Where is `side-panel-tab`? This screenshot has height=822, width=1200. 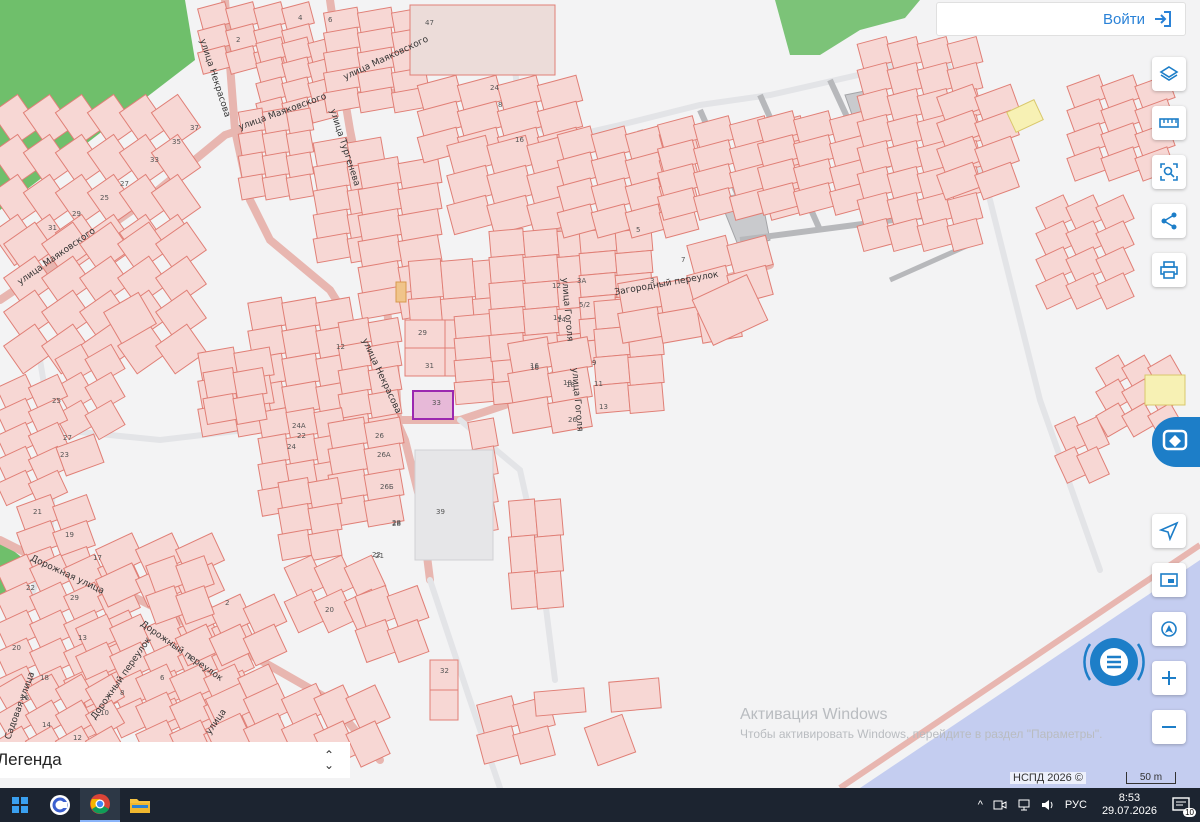 side-panel-tab is located at coordinates (1176, 442).